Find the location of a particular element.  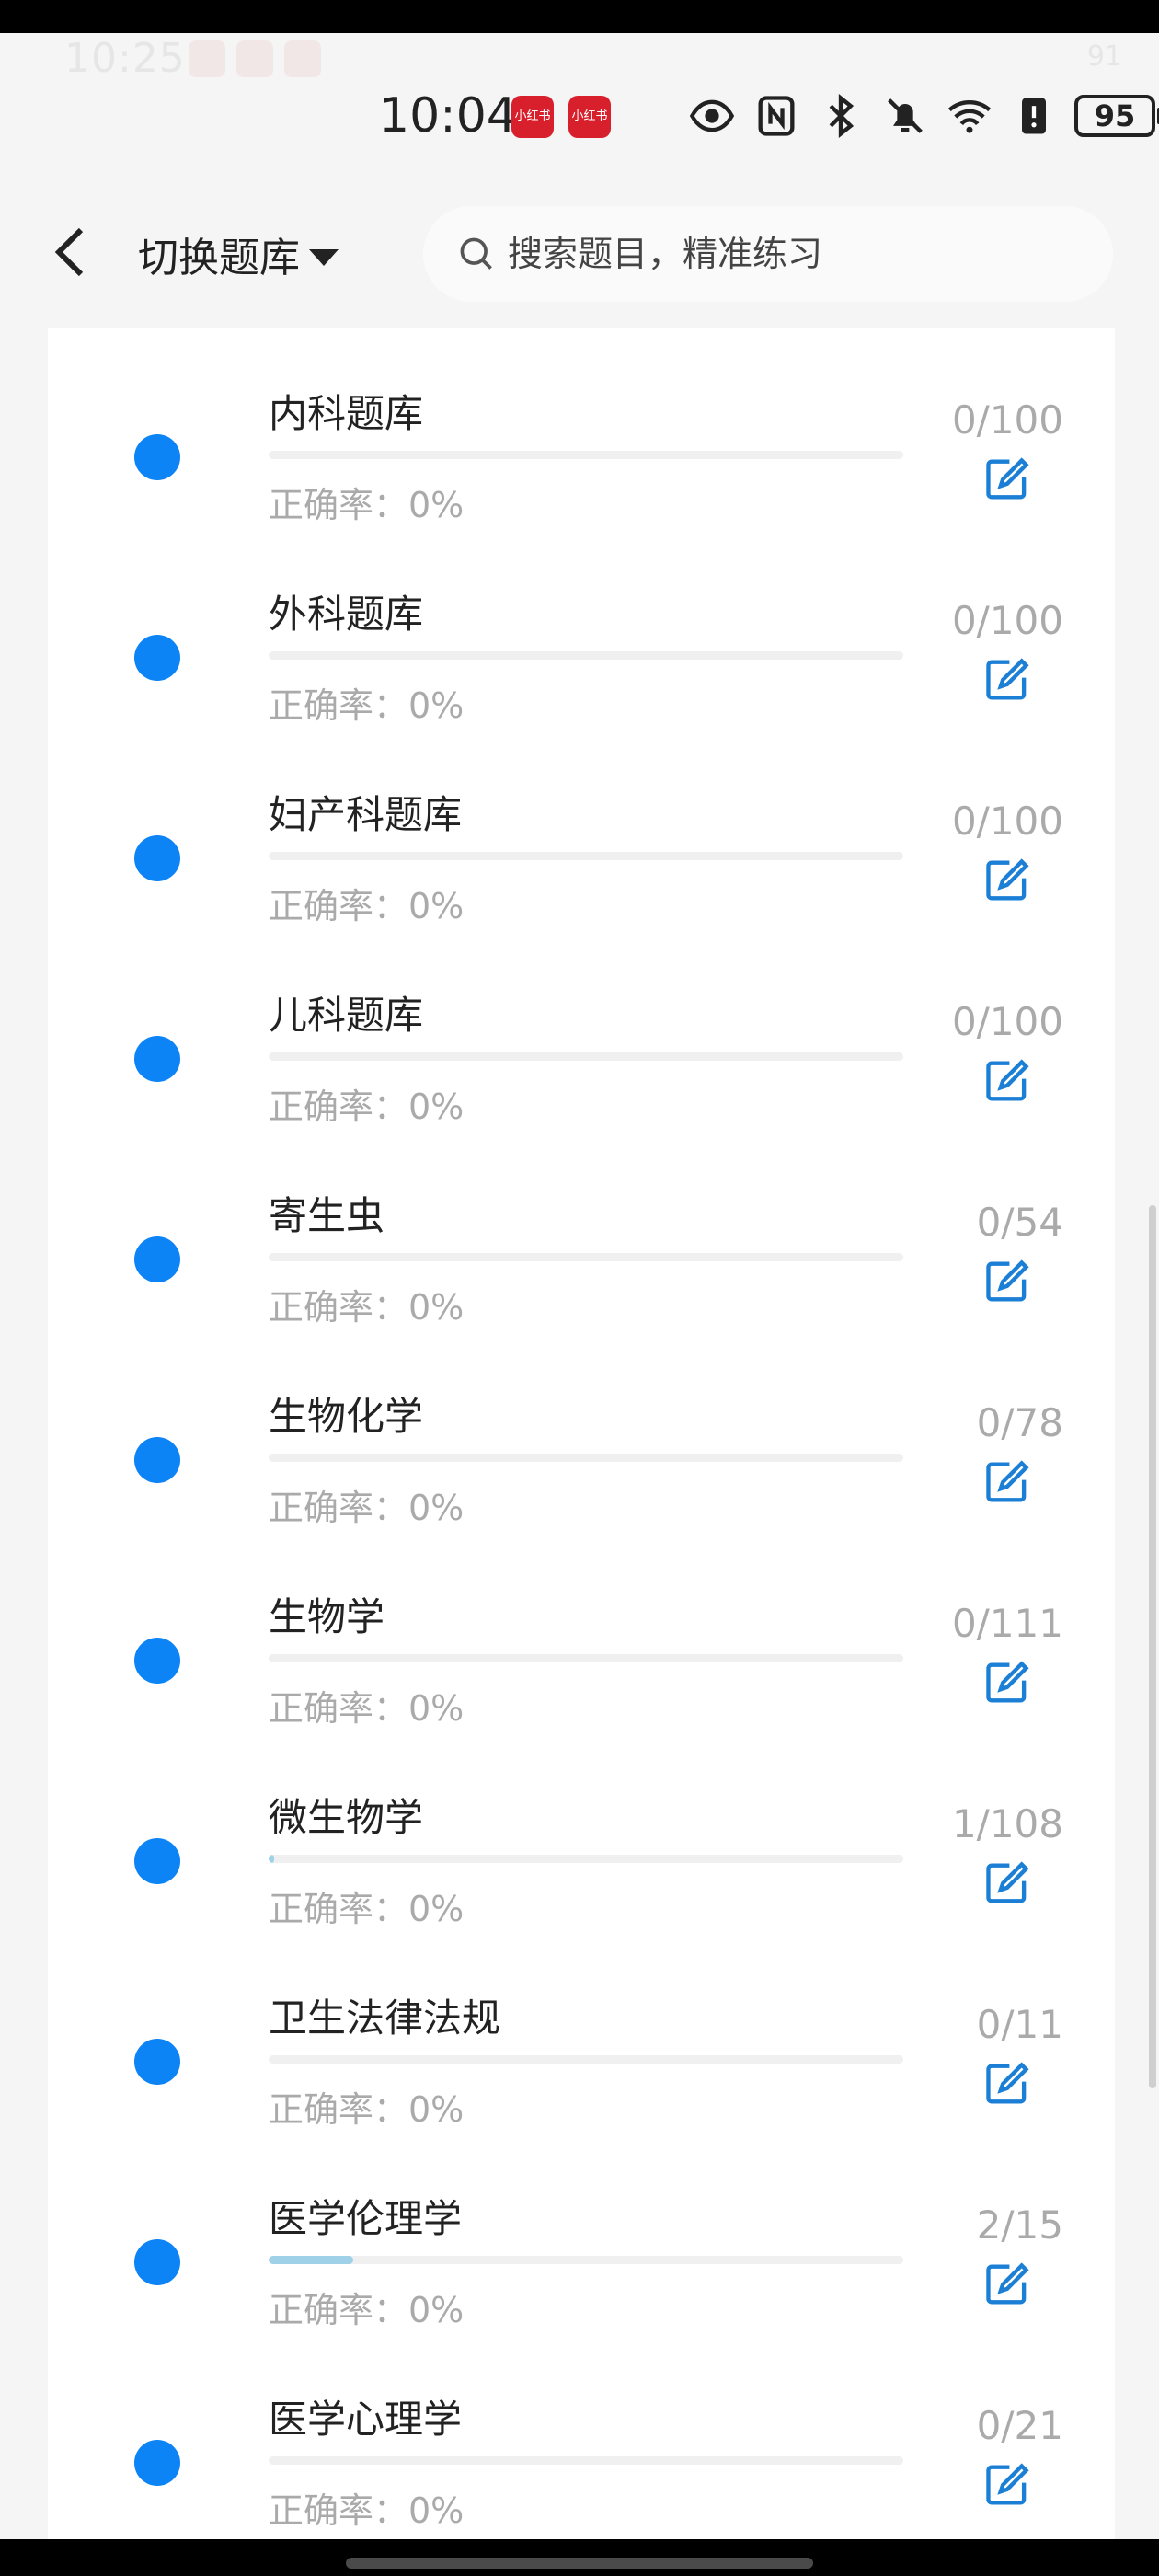

progress-count: 2/15 is located at coordinates (1019, 2225).